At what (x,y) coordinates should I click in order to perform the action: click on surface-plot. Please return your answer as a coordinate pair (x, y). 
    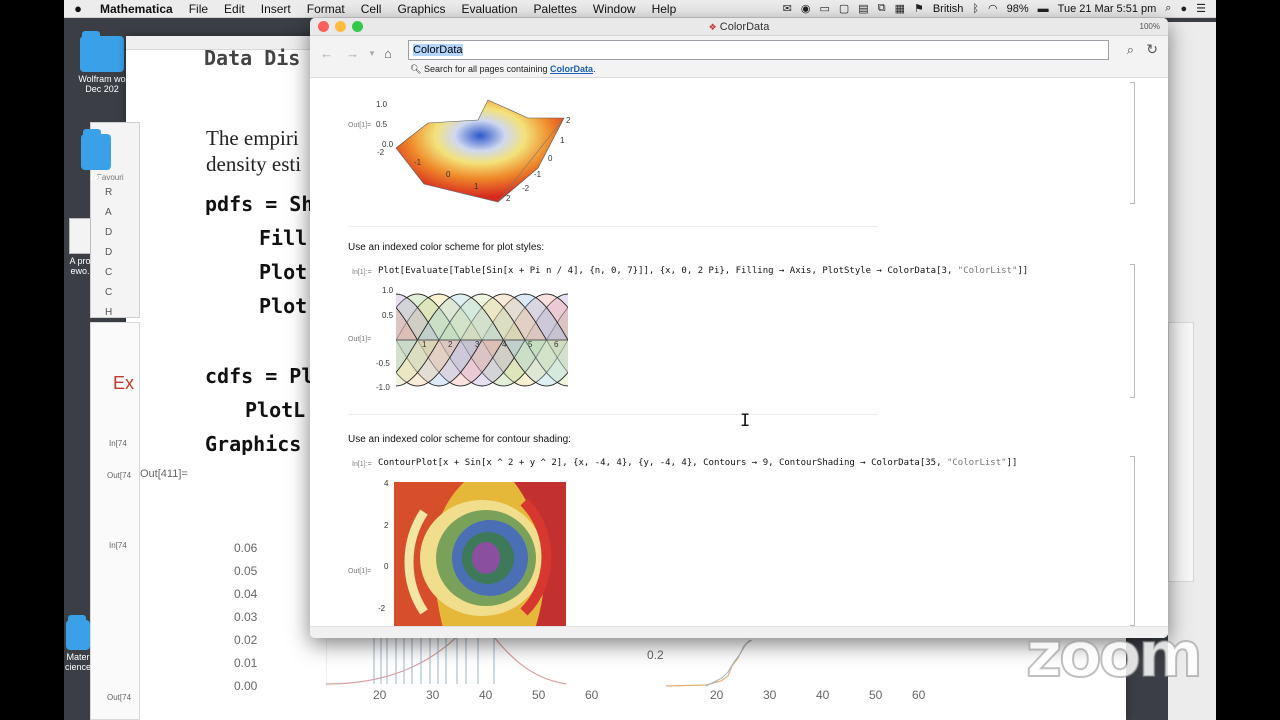
    Looking at the image, I should click on (481, 148).